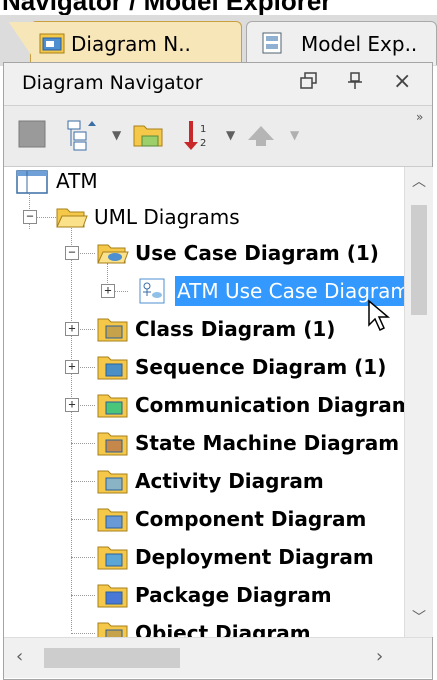  I want to click on up-arrow-icon, so click(261, 135).